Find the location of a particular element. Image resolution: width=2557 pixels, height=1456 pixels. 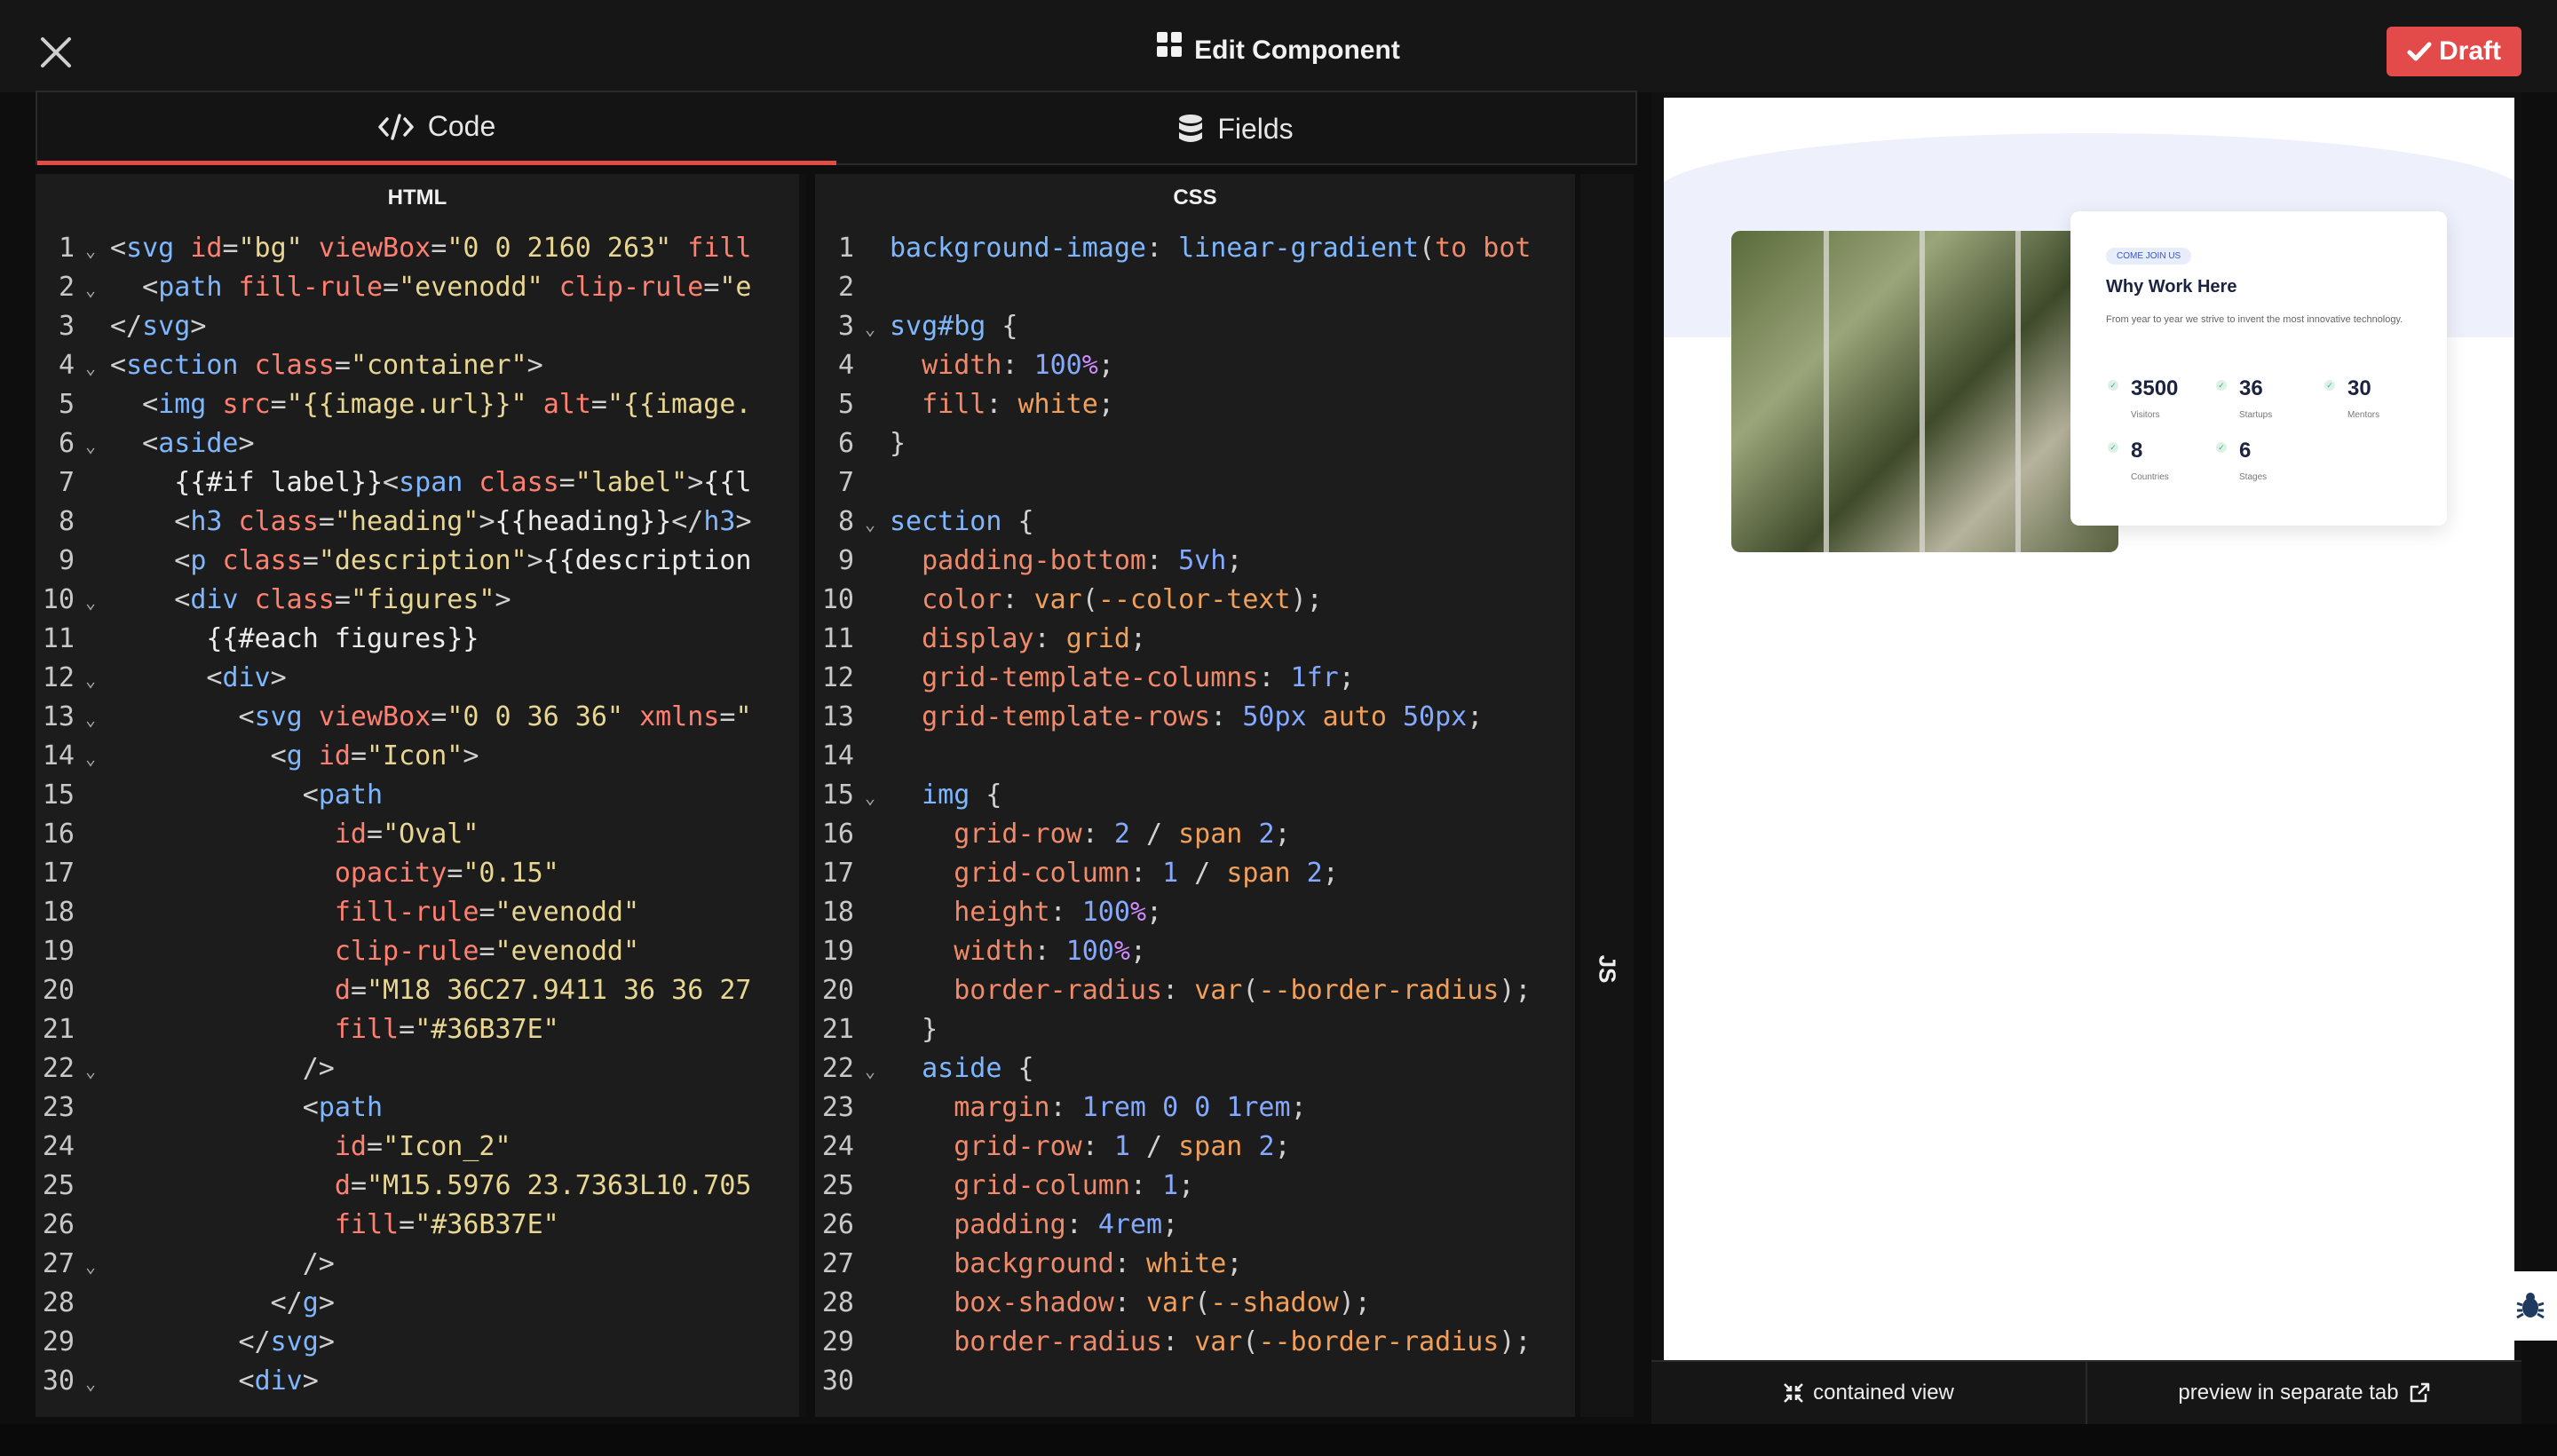

figure-value: 6 is located at coordinates (2245, 451).